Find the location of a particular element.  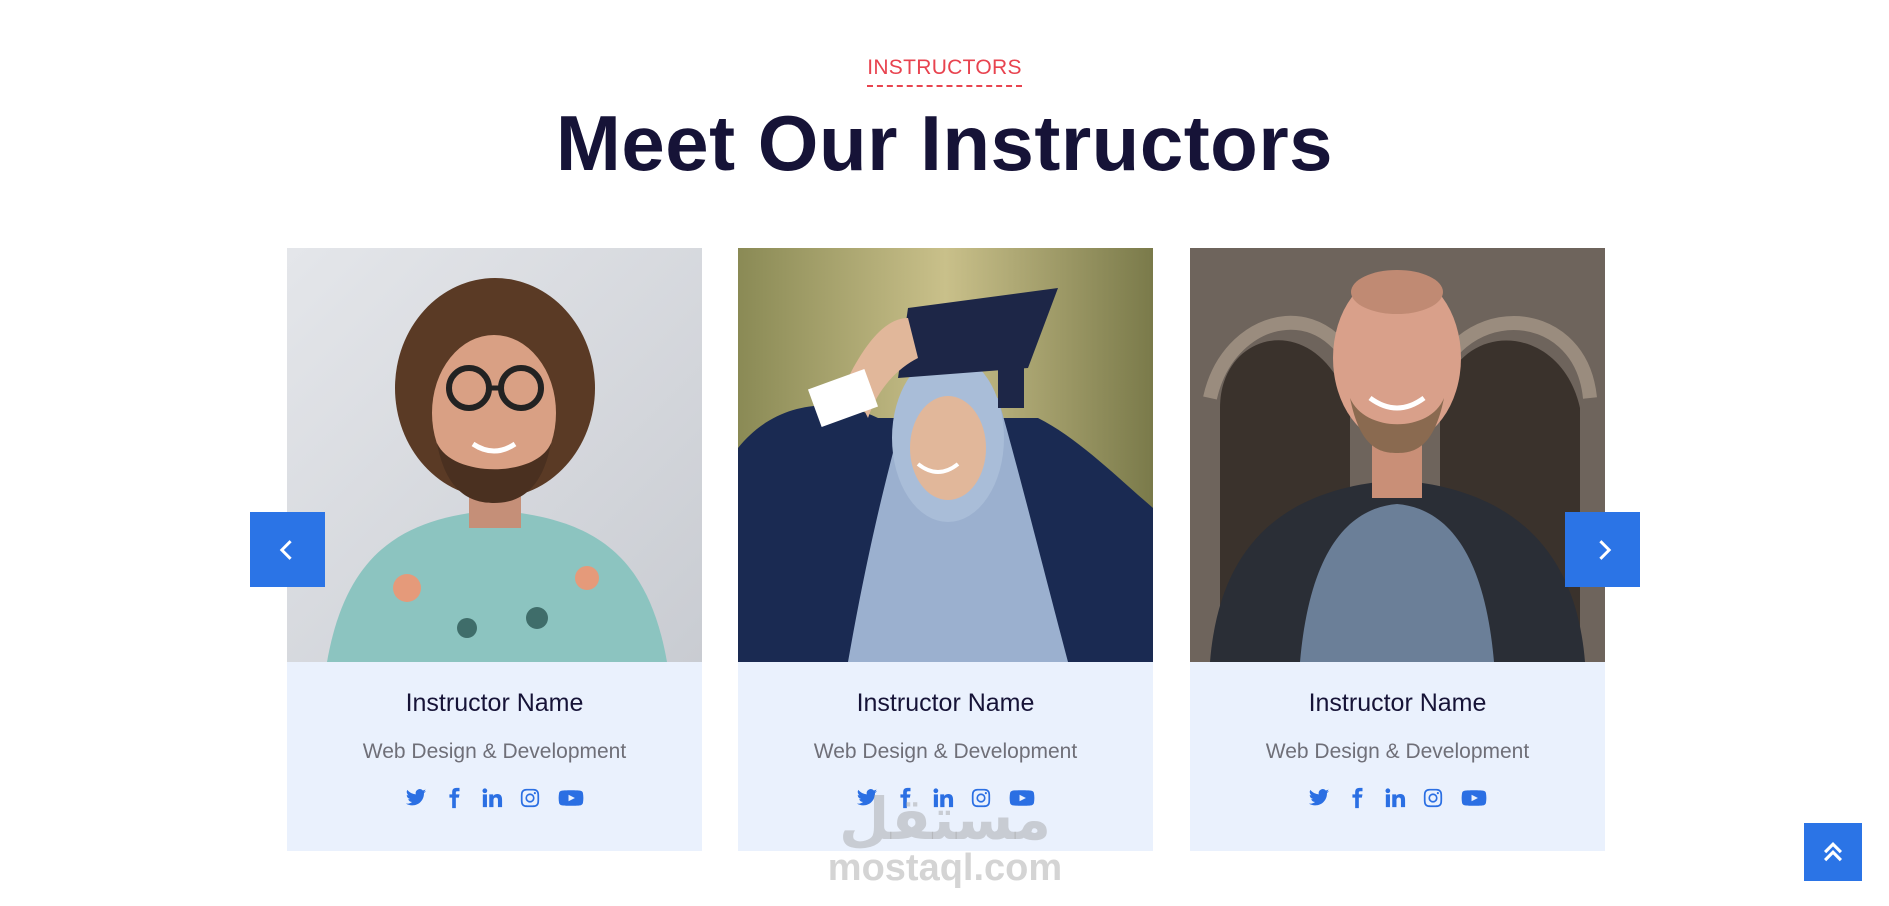

eyebrow-label: INSTRUCTORS is located at coordinates (944, 71).